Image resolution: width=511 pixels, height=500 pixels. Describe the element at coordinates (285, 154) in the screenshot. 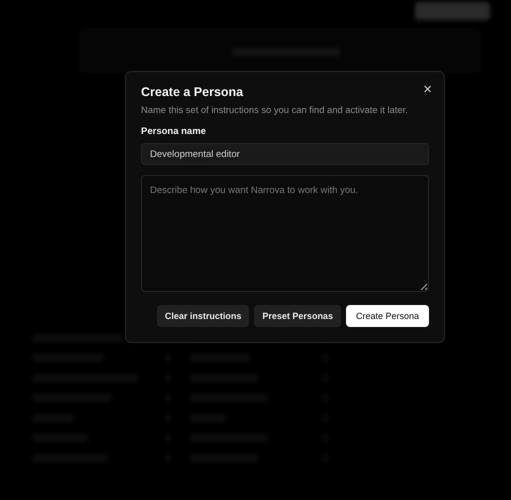

I see `persona-name-field: Developmental editor` at that location.